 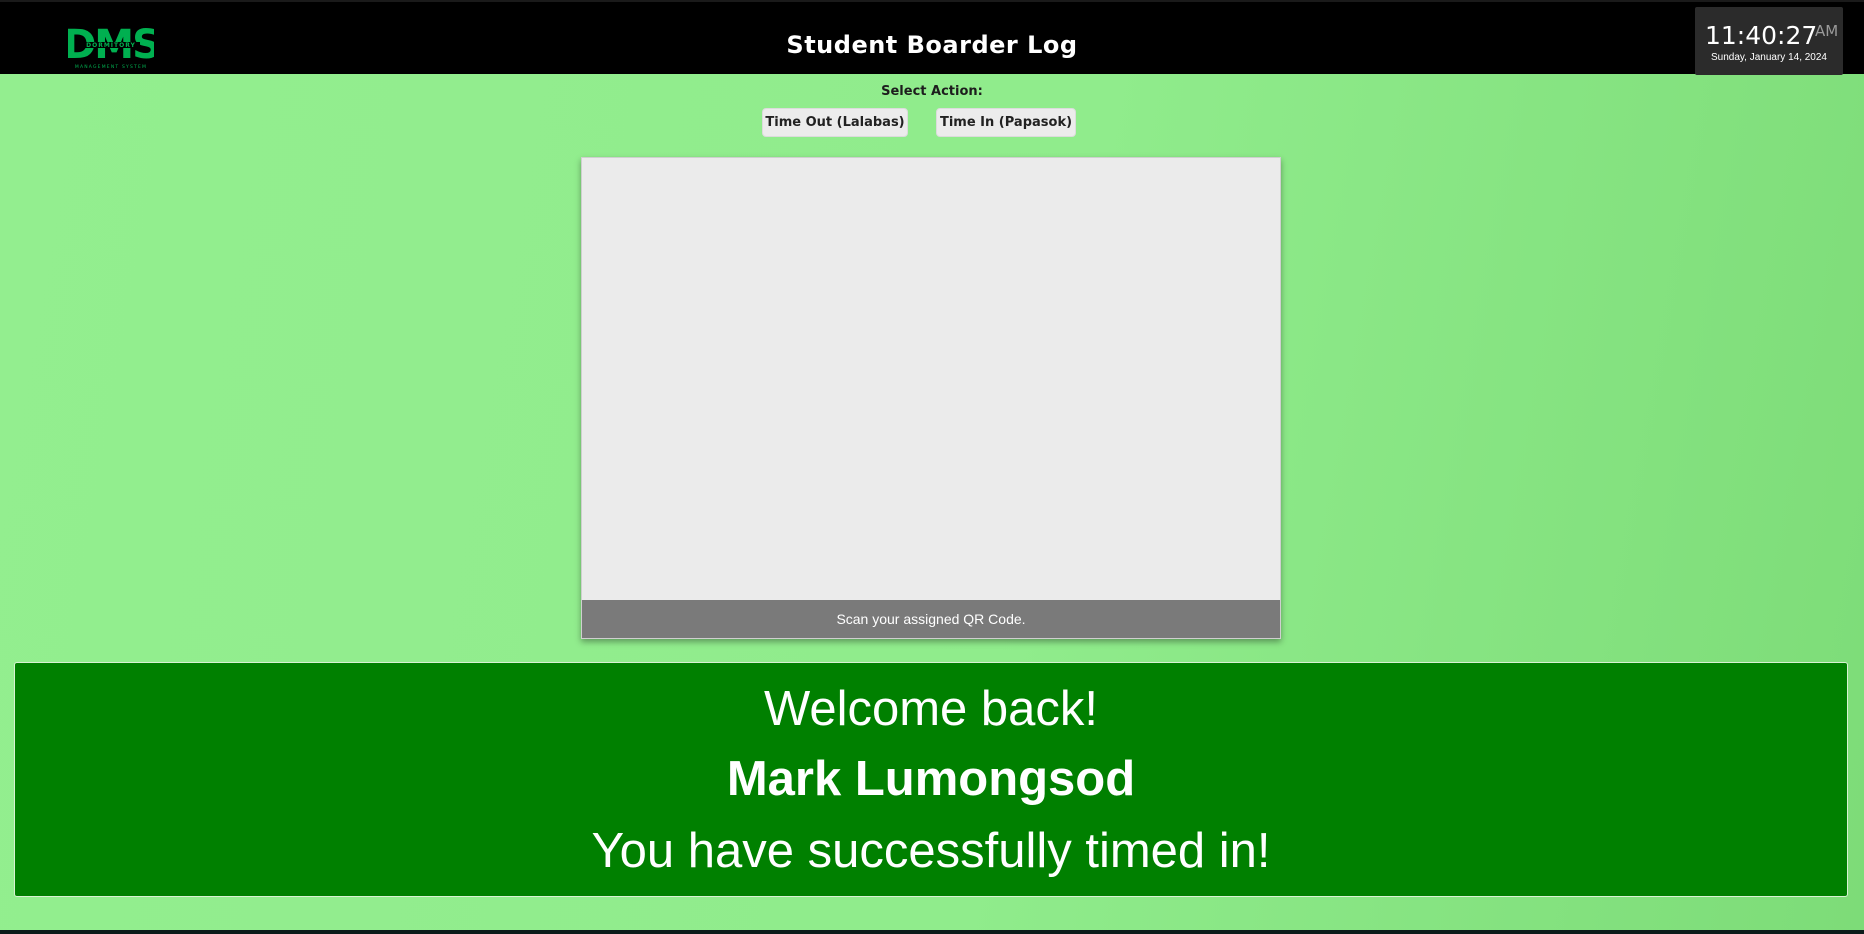 I want to click on welcome-greeting: Welcome back!, so click(x=931, y=709).